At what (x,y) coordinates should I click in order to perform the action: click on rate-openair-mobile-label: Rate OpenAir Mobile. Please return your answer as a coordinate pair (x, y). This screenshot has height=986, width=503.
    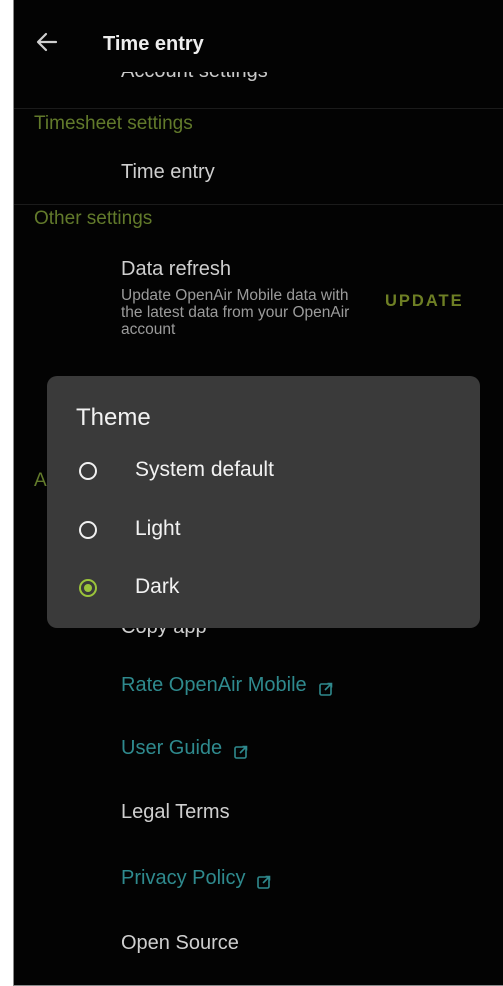
    Looking at the image, I should click on (214, 685).